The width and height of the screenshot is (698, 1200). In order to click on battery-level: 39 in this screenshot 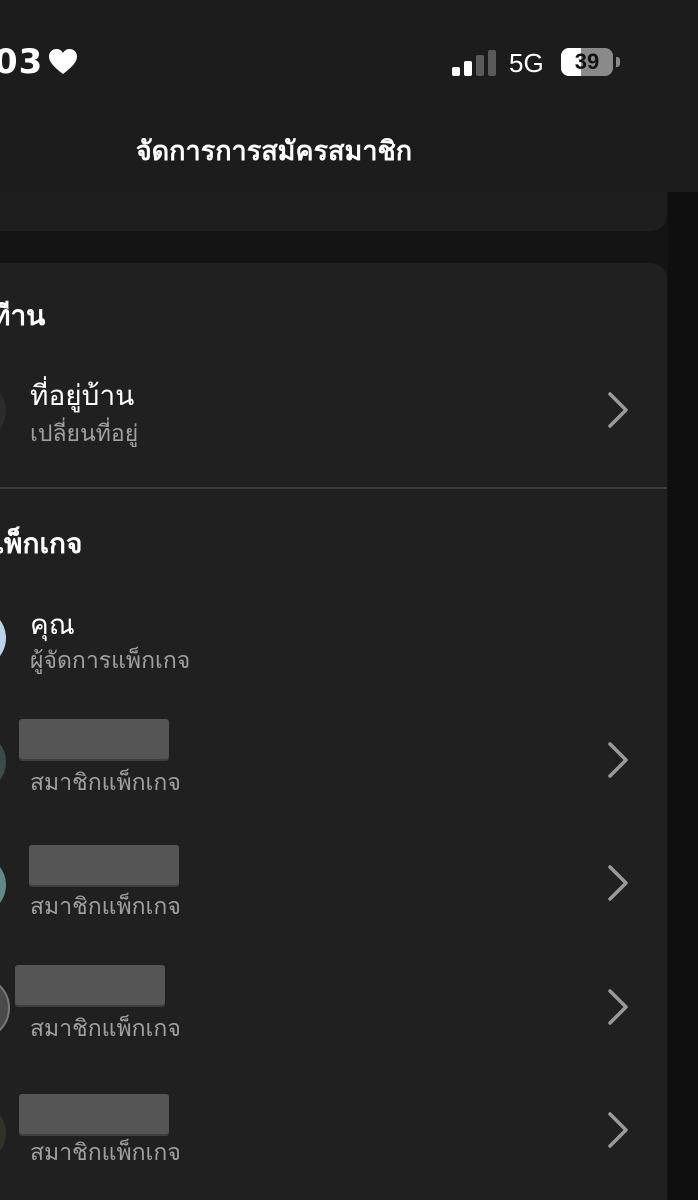, I will do `click(587, 61)`.